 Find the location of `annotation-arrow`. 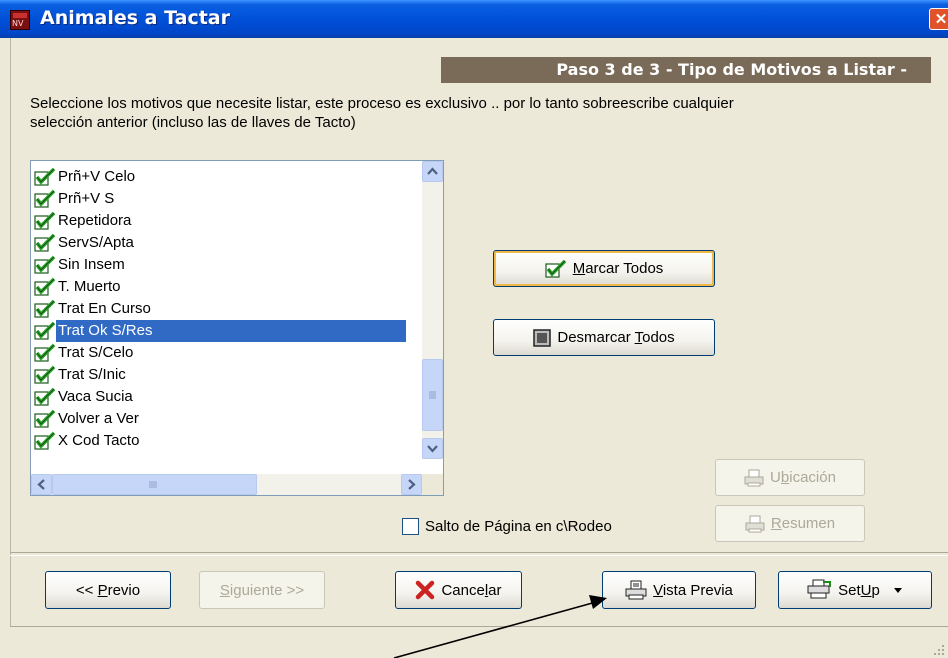

annotation-arrow is located at coordinates (500, 626).